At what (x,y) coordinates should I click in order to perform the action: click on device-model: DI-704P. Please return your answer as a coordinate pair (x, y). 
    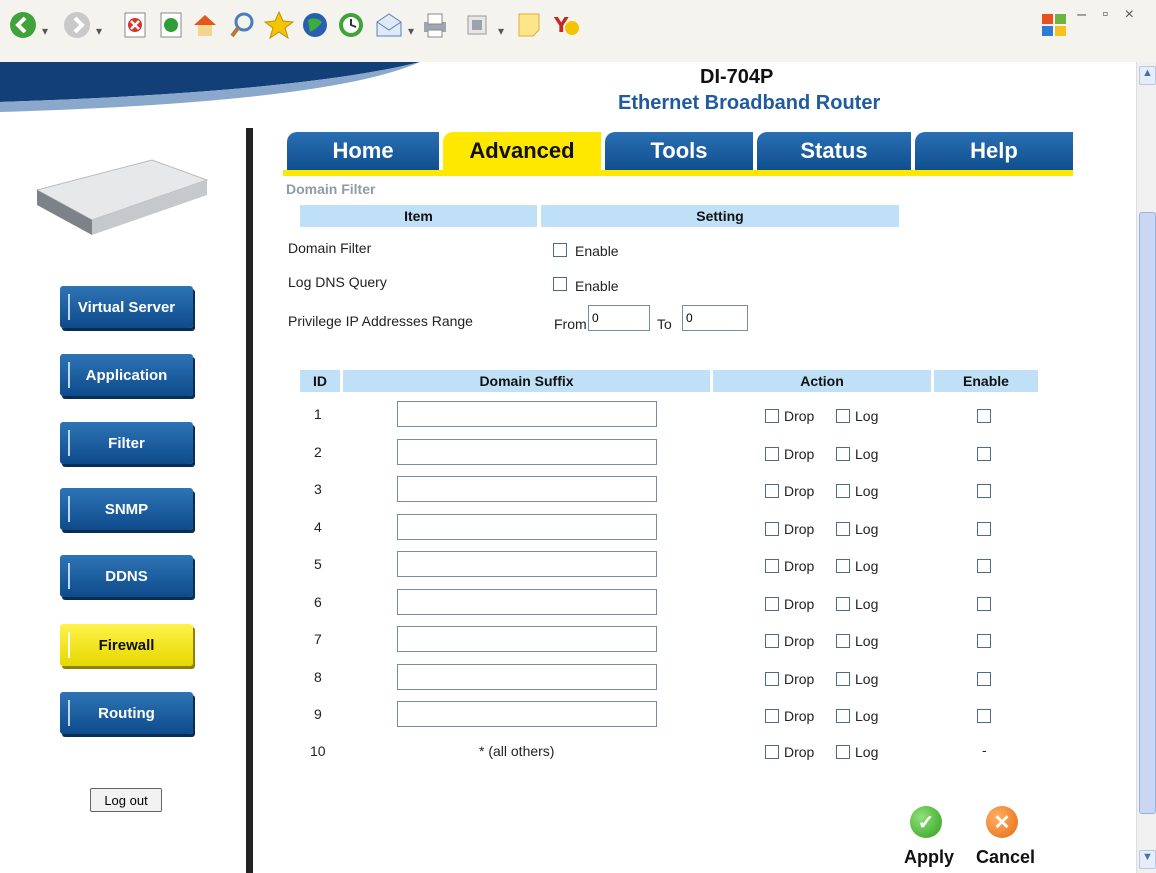
    Looking at the image, I should click on (737, 77).